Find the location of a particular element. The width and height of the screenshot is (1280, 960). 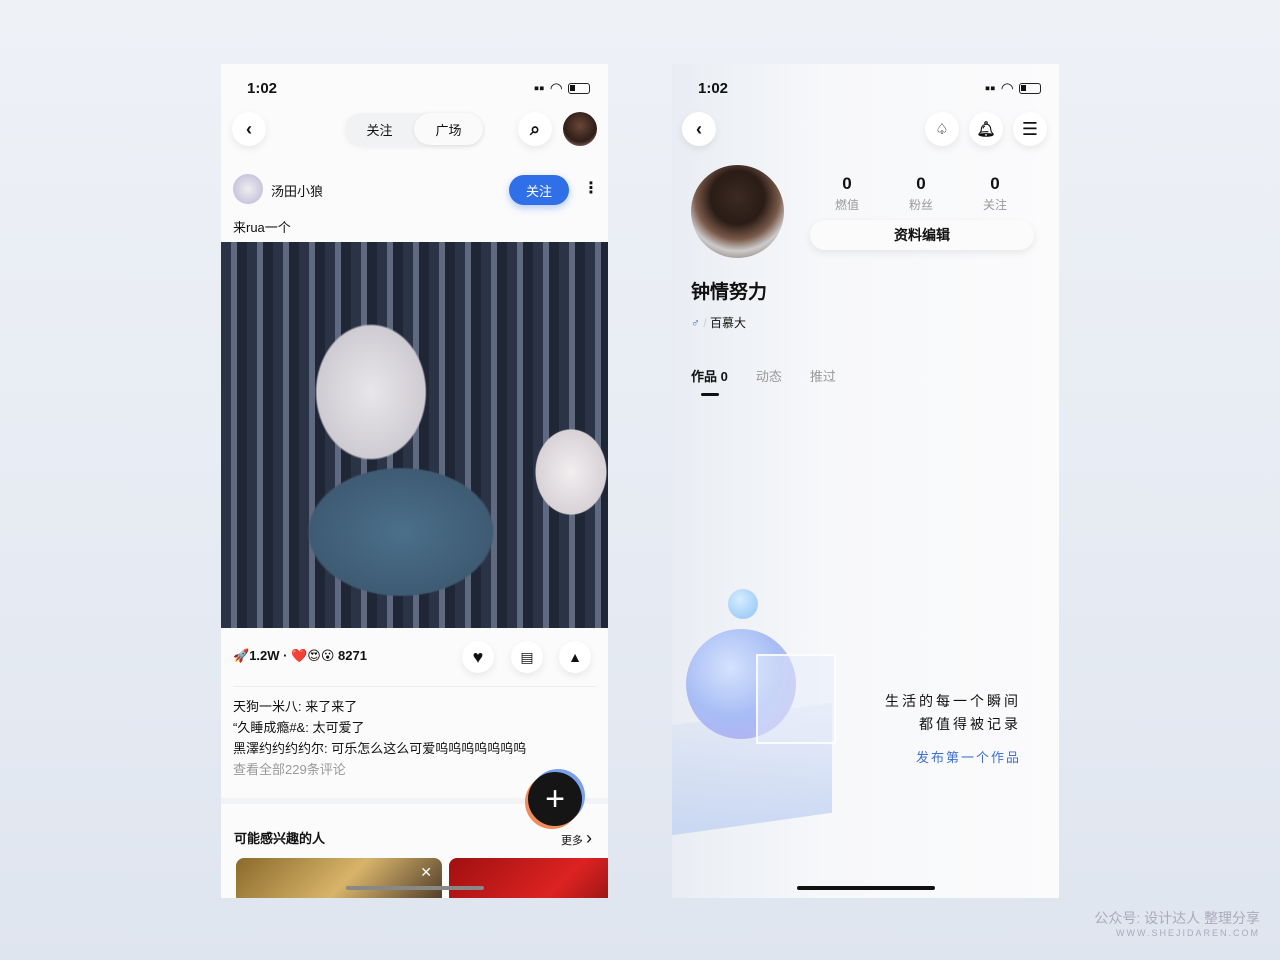

like-button: ♥ is located at coordinates (478, 657).